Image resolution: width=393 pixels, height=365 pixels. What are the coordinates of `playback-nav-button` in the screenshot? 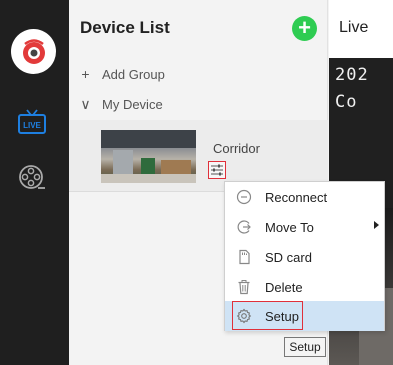 It's located at (32, 178).